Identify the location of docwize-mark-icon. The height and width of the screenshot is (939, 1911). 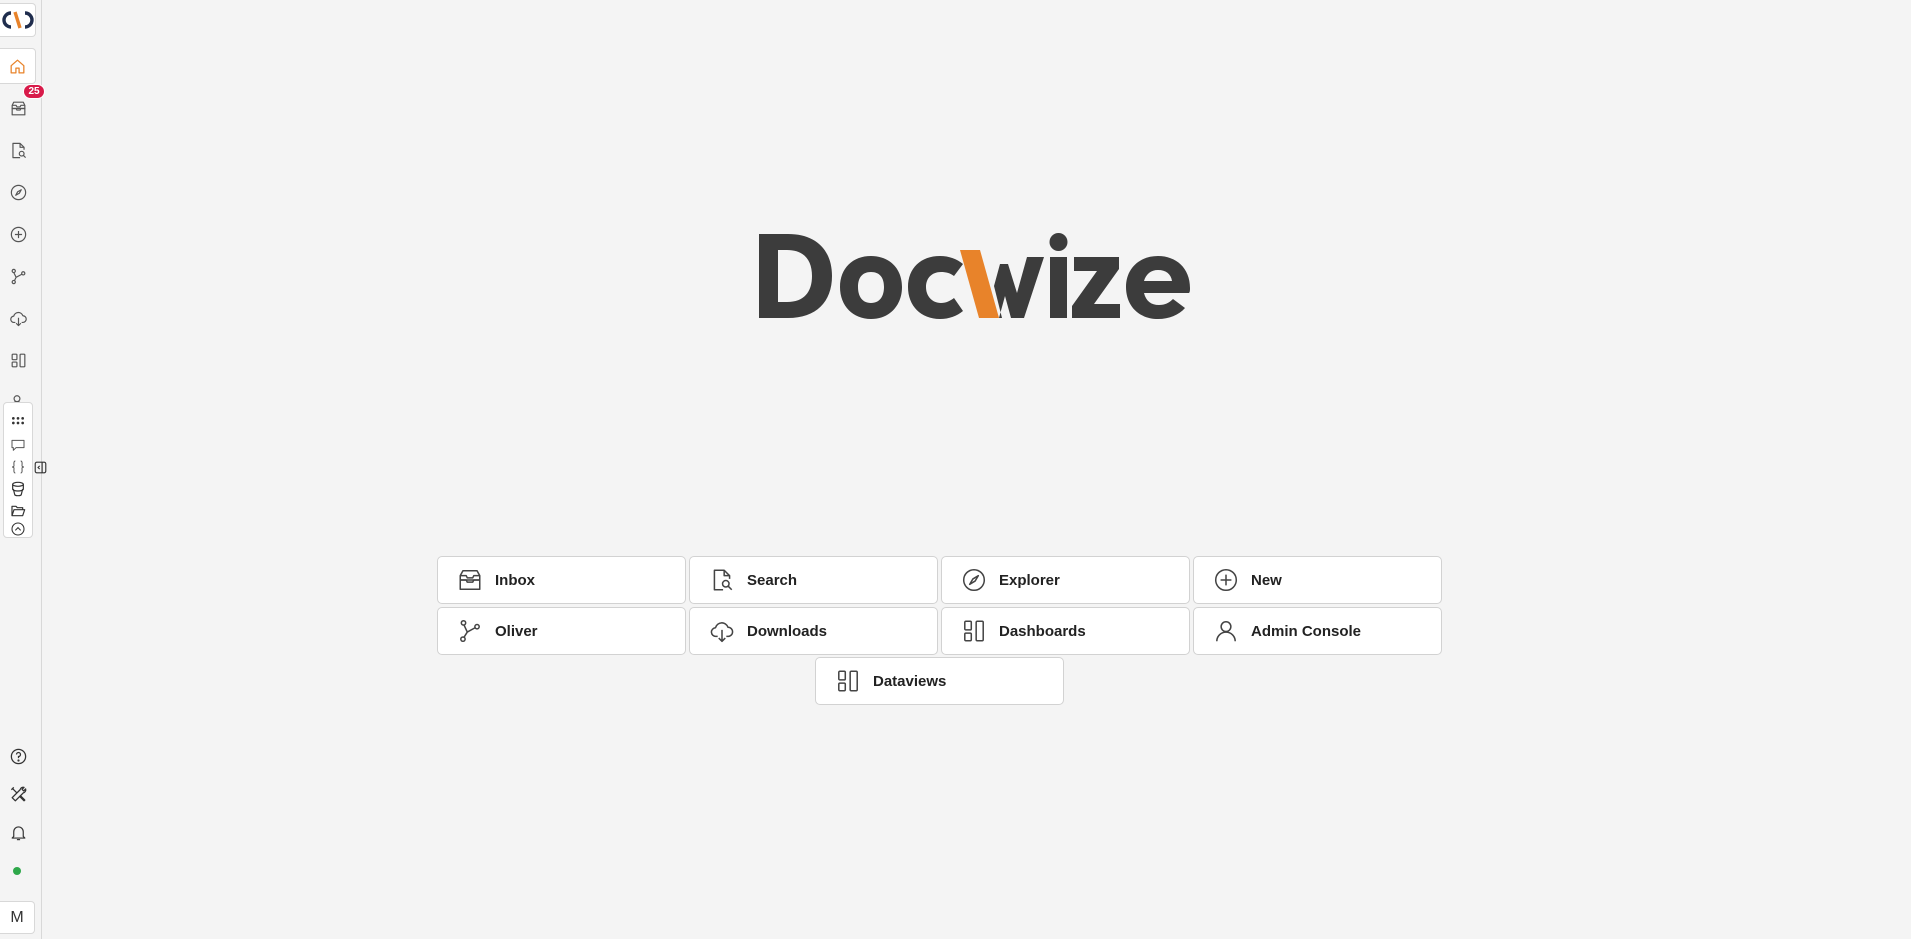
(17, 20).